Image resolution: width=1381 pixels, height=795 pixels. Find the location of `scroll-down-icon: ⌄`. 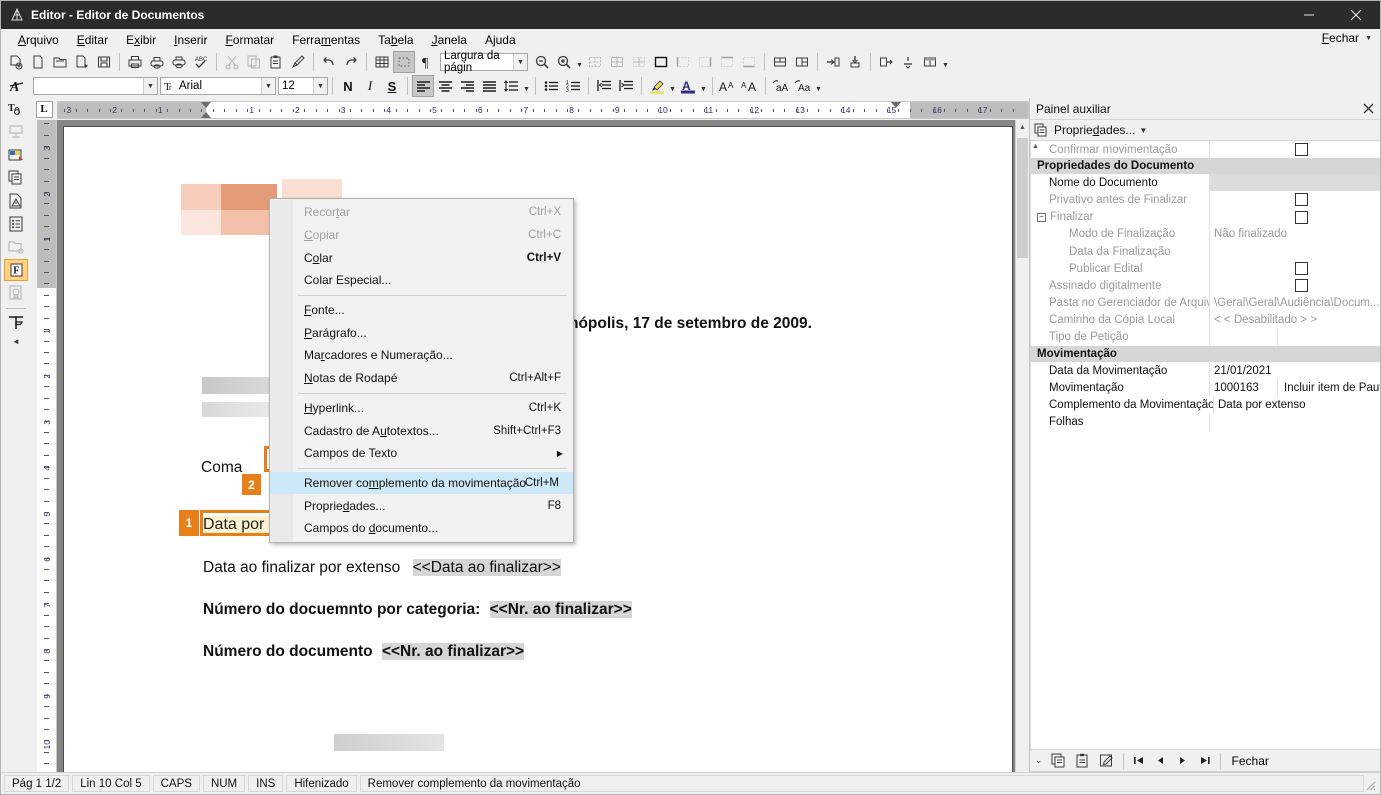

scroll-down-icon: ⌄ is located at coordinates (1039, 760).